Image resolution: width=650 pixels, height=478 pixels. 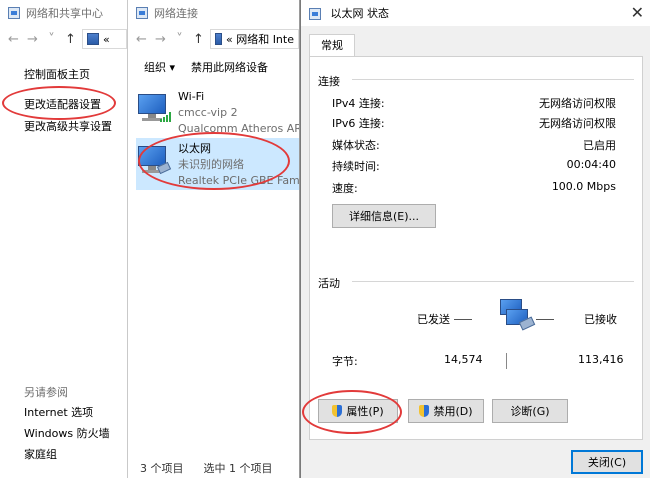 I want to click on row-ipv4: IPv4 连接: 无网络访问权限, so click(x=474, y=103).